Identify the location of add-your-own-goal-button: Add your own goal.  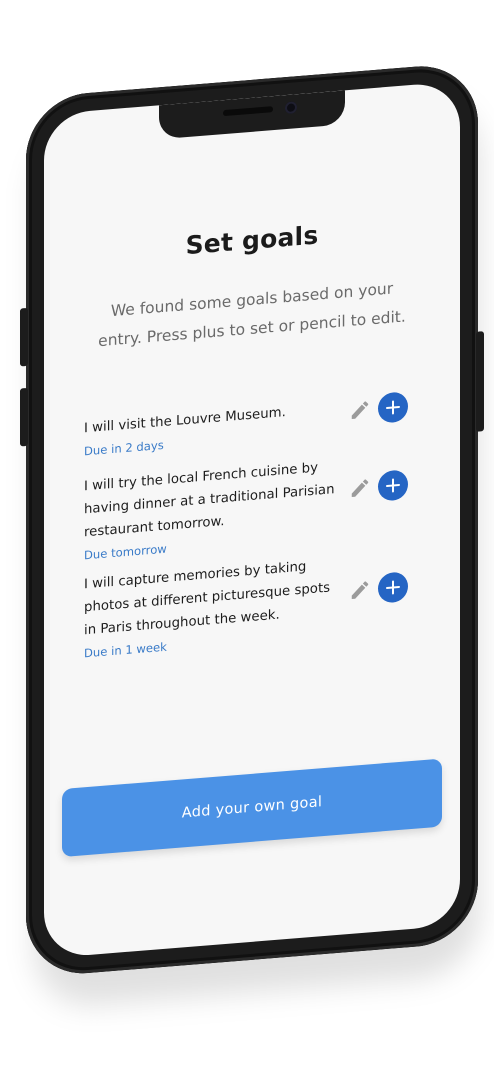
(252, 808).